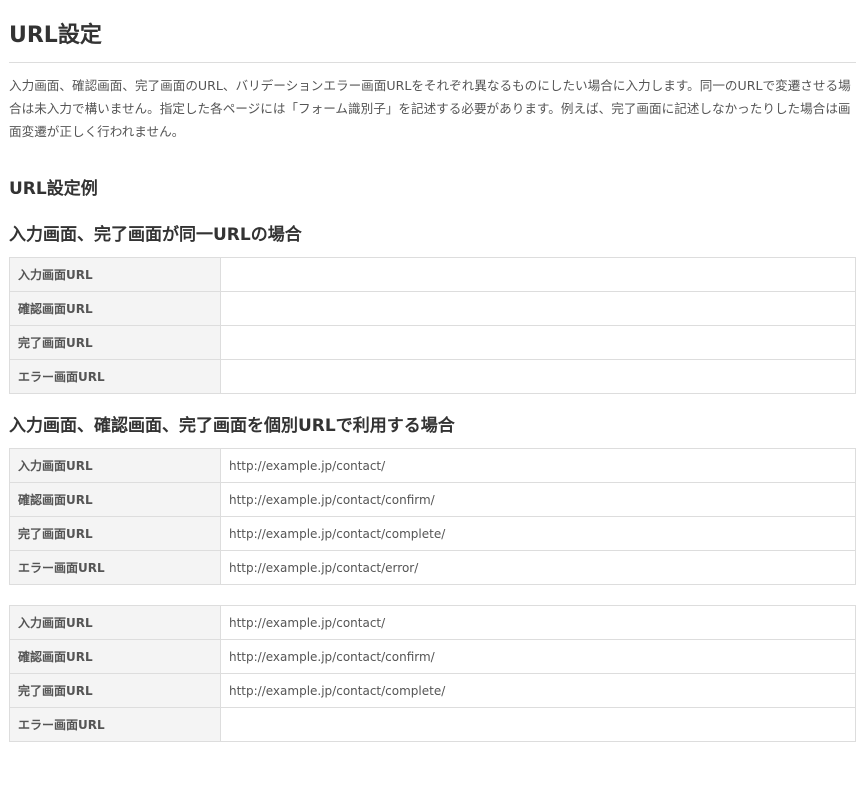 The width and height of the screenshot is (866, 786). What do you see at coordinates (155, 235) in the screenshot?
I see `case-same-url-heading: 入力画面、完了画面が同一URLの場合` at bounding box center [155, 235].